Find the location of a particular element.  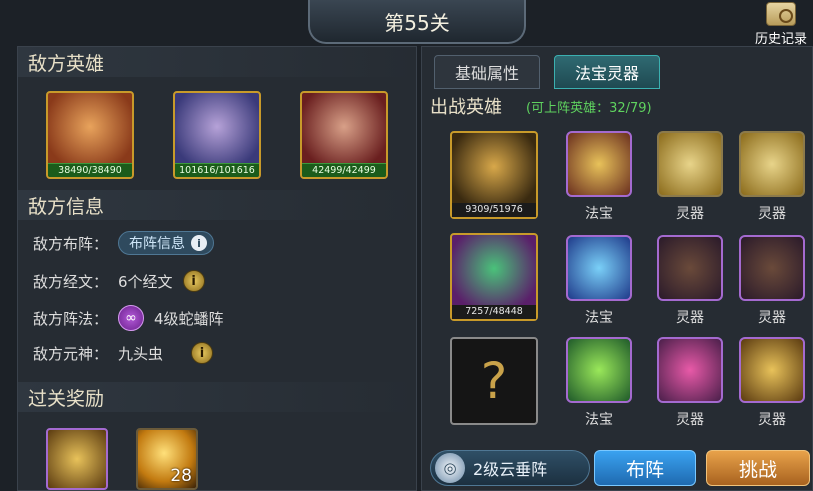

snake-array-icon: ∞ is located at coordinates (131, 318).